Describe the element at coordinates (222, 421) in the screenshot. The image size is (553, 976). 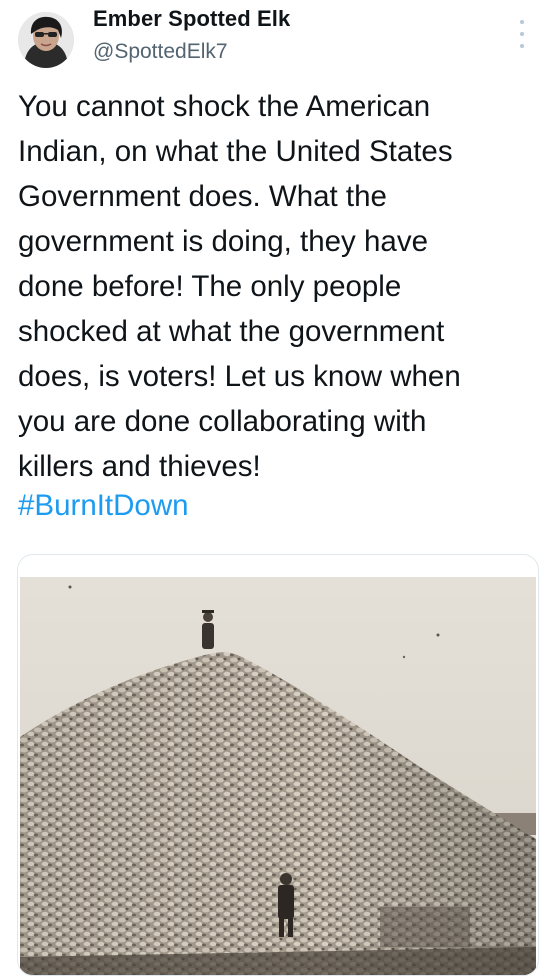
I see `tweet-text-line: you are done collaborating with` at that location.